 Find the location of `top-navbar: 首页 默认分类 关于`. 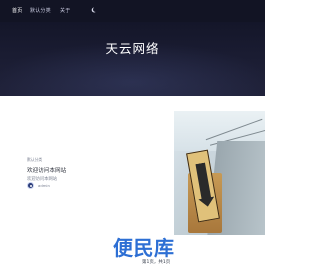

top-navbar: 首页 默认分类 关于 is located at coordinates (132, 11).